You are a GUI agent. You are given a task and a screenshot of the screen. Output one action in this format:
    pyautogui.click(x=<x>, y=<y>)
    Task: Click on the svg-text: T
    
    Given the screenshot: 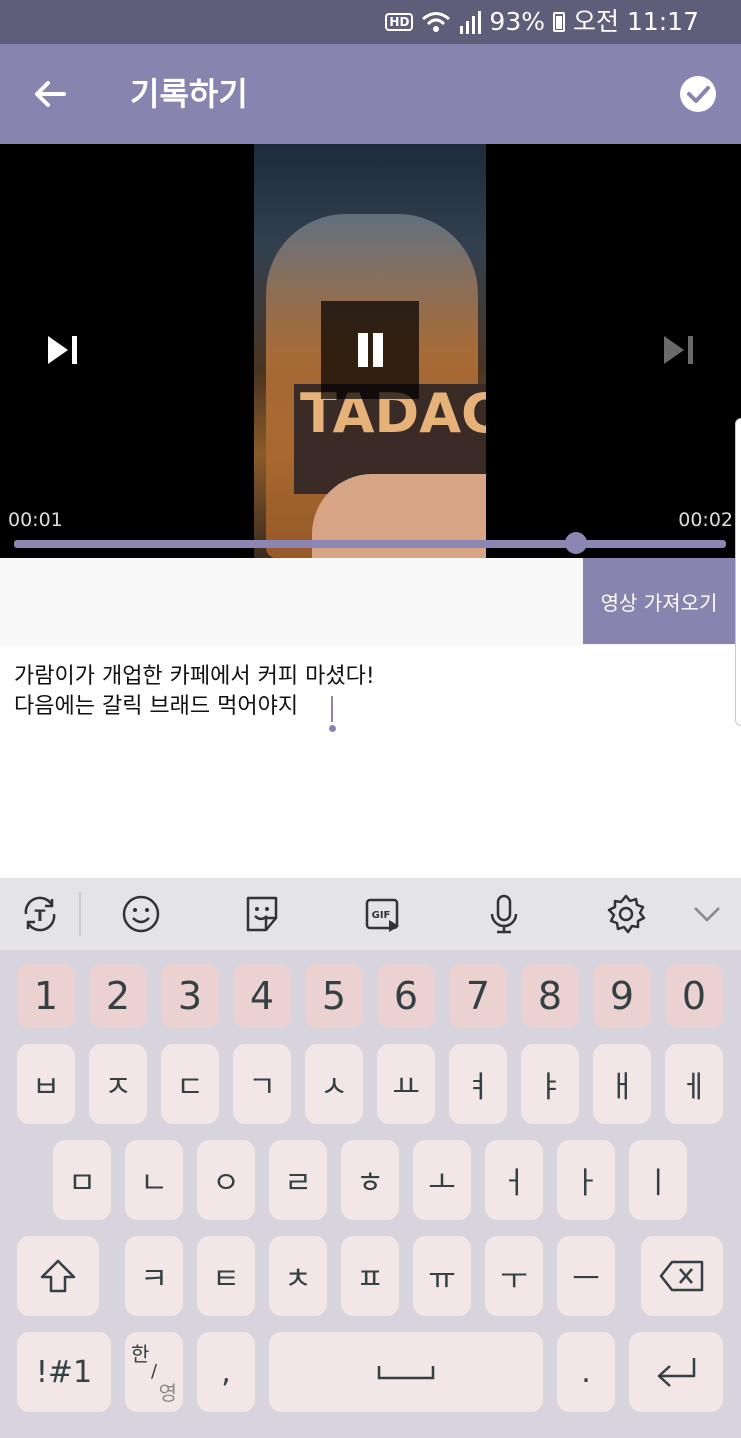 What is the action you would take?
    pyautogui.click(x=40, y=915)
    